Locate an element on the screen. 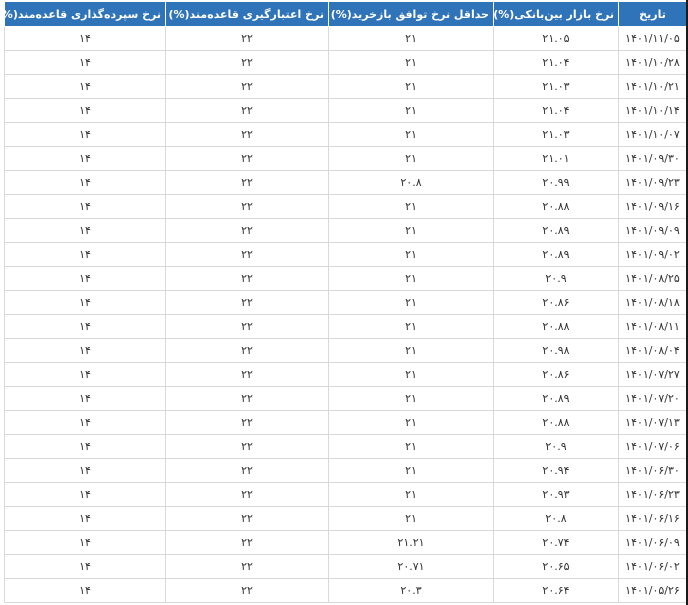  table-row: ۱۴۰۱/۰۸/۱۱ ۲۰.۸۸ ۲۱ ۲۲ ۱۴ is located at coordinates (345, 326).